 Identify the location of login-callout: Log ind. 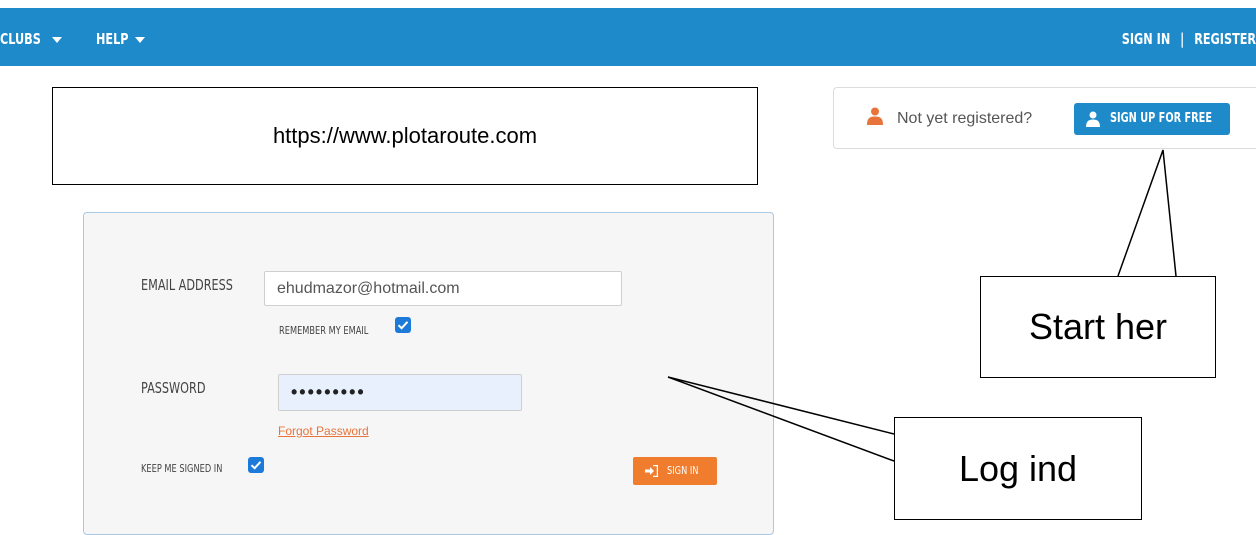
(1018, 468).